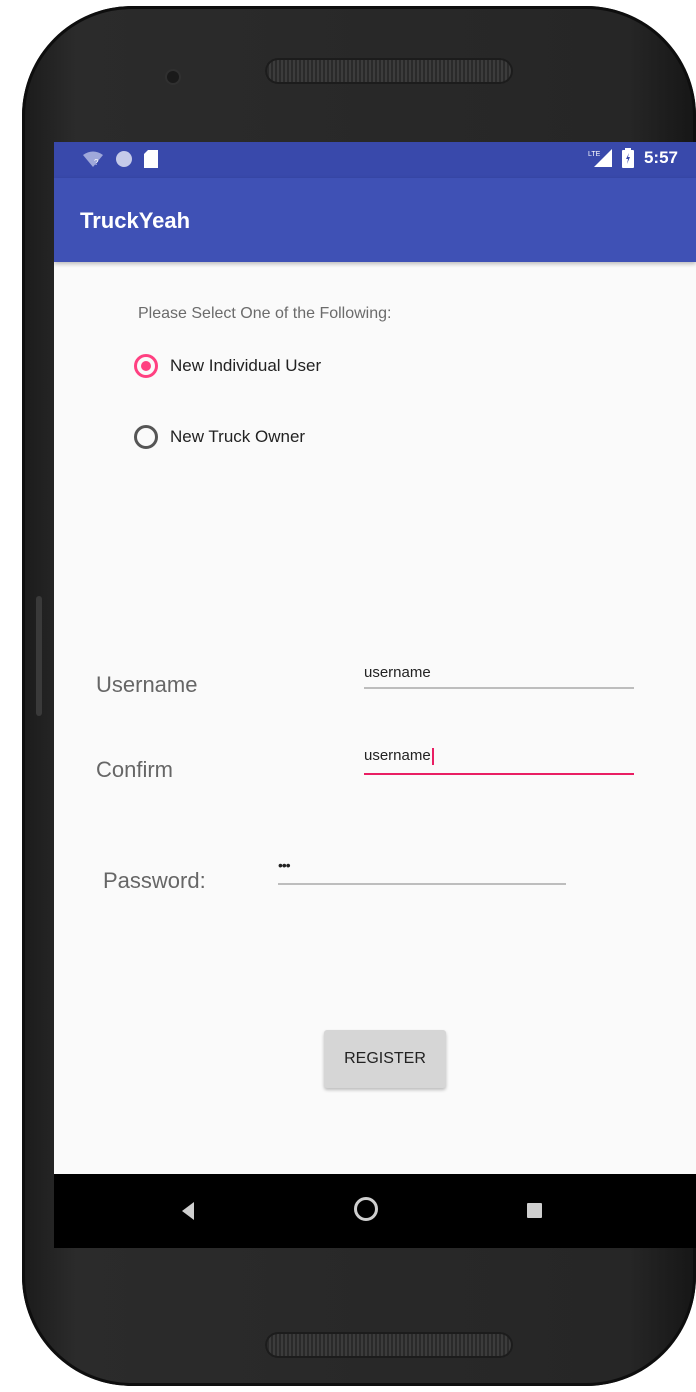  Describe the element at coordinates (389, 71) in the screenshot. I see `top-speaker` at that location.